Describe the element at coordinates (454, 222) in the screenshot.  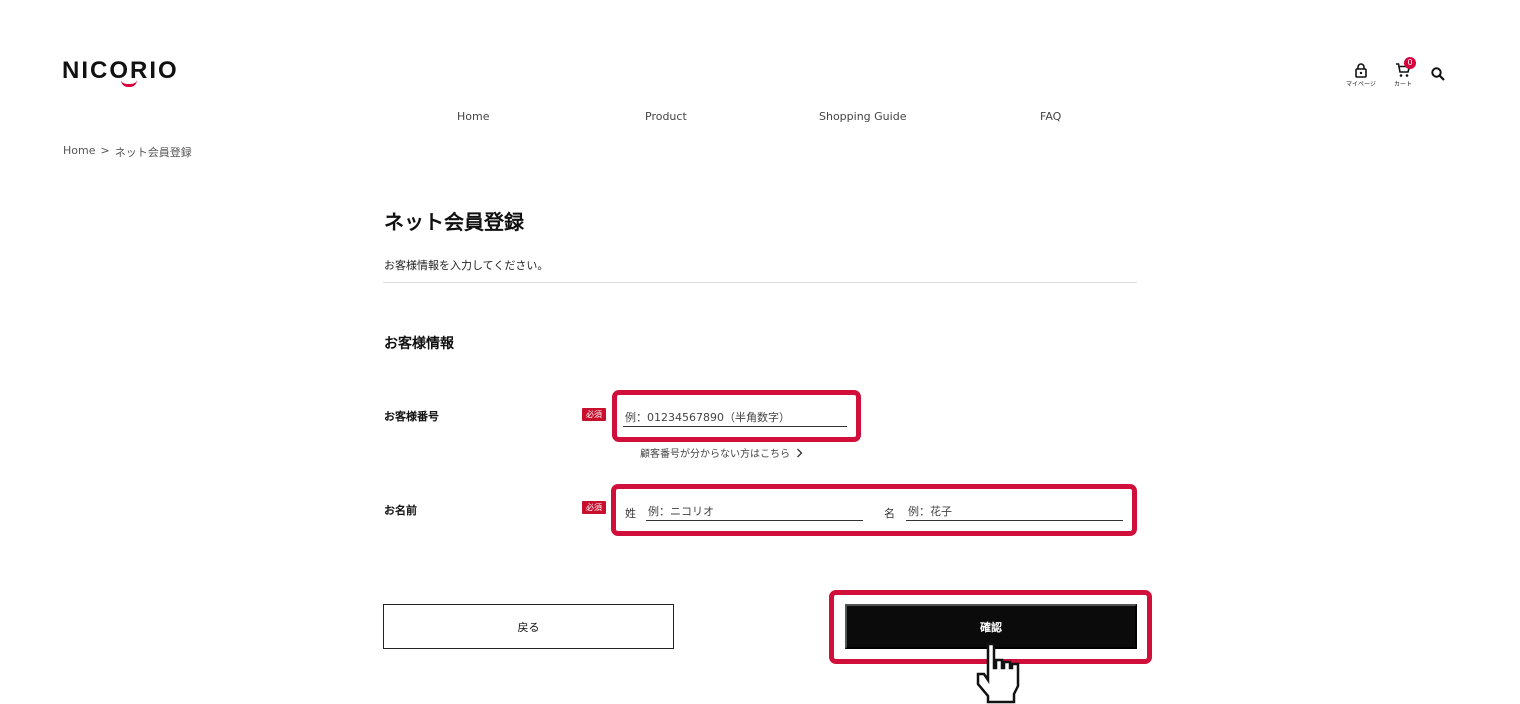
I see `page-title: ネット会員登録` at that location.